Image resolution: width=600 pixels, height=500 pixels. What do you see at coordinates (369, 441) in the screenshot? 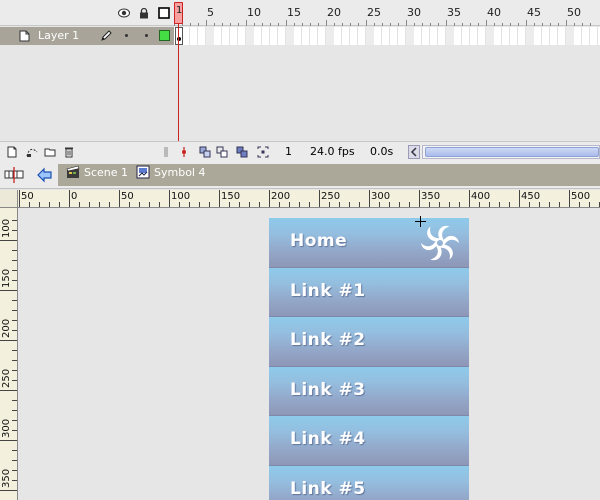
I see `menu-button-link-4: Link #4` at bounding box center [369, 441].